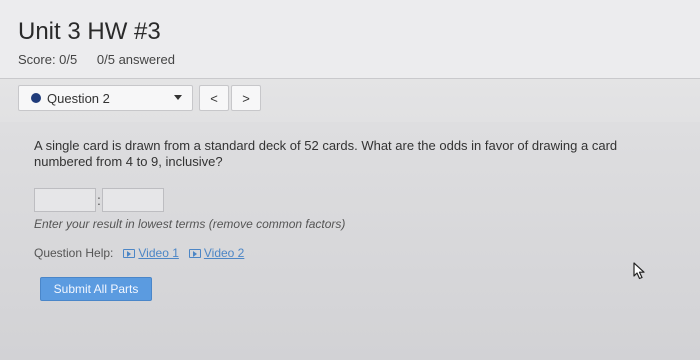 This screenshot has height=360, width=700. I want to click on question-help: Question Help: Video 1 Video 2, so click(144, 253).